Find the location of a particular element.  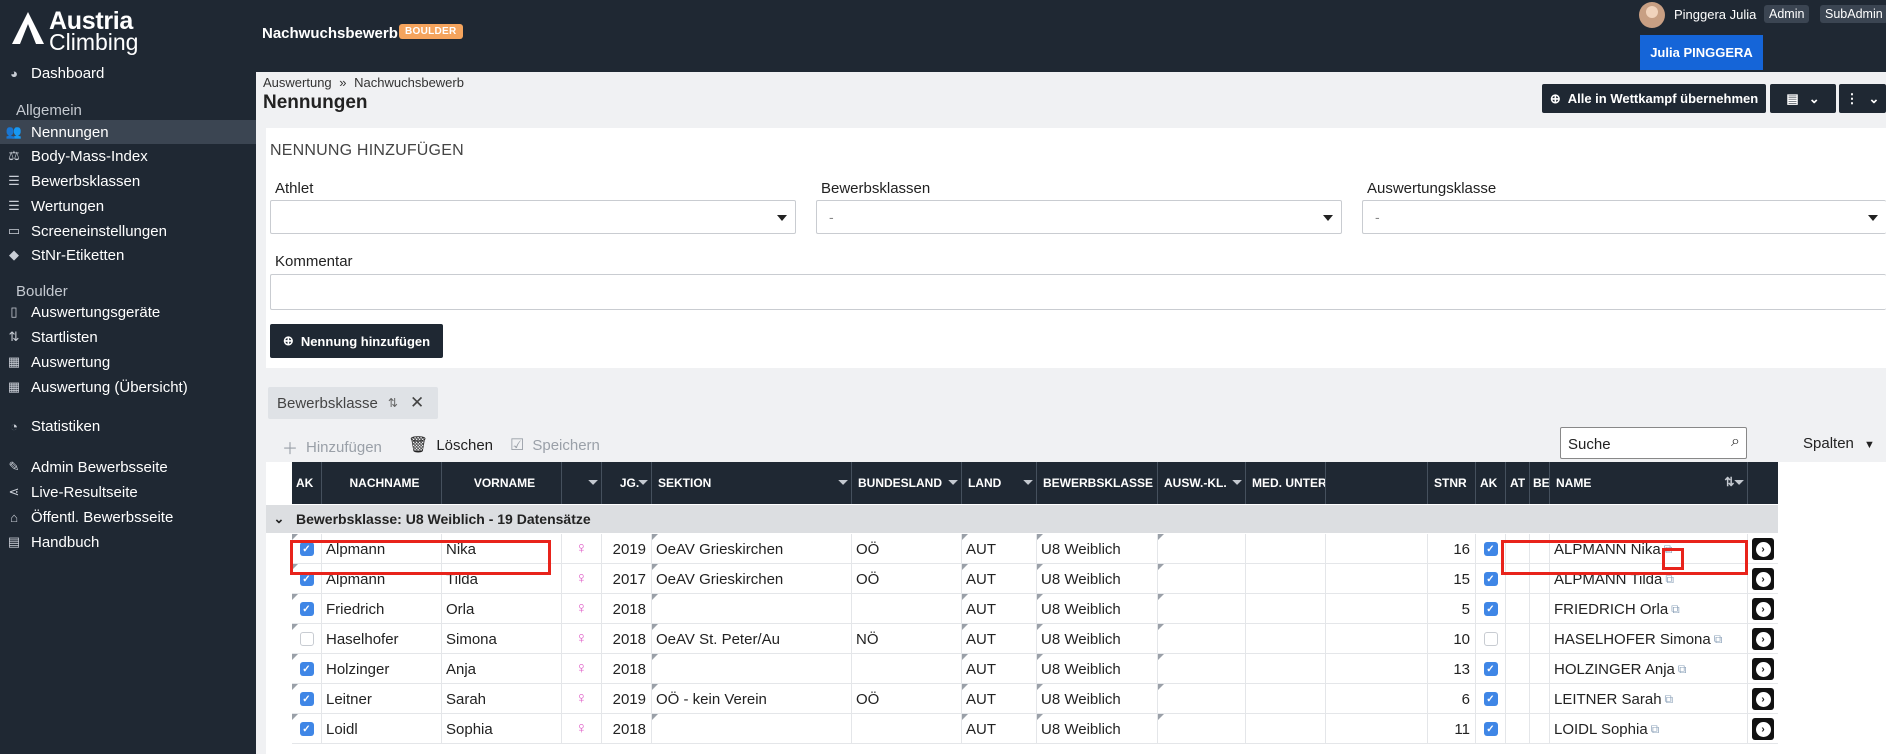

column-header-actions is located at coordinates (1763, 483).